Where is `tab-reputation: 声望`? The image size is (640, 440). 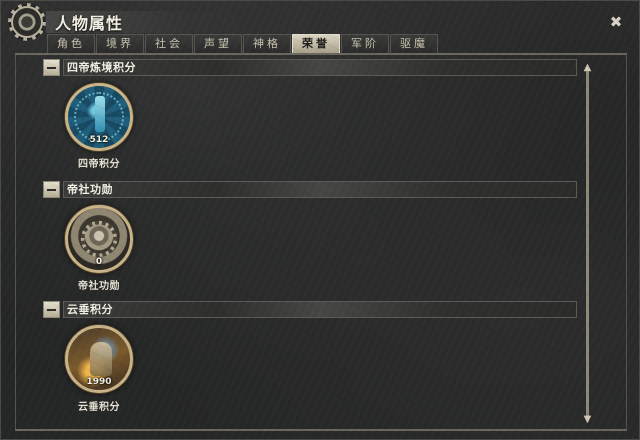 tab-reputation: 声望 is located at coordinates (218, 43).